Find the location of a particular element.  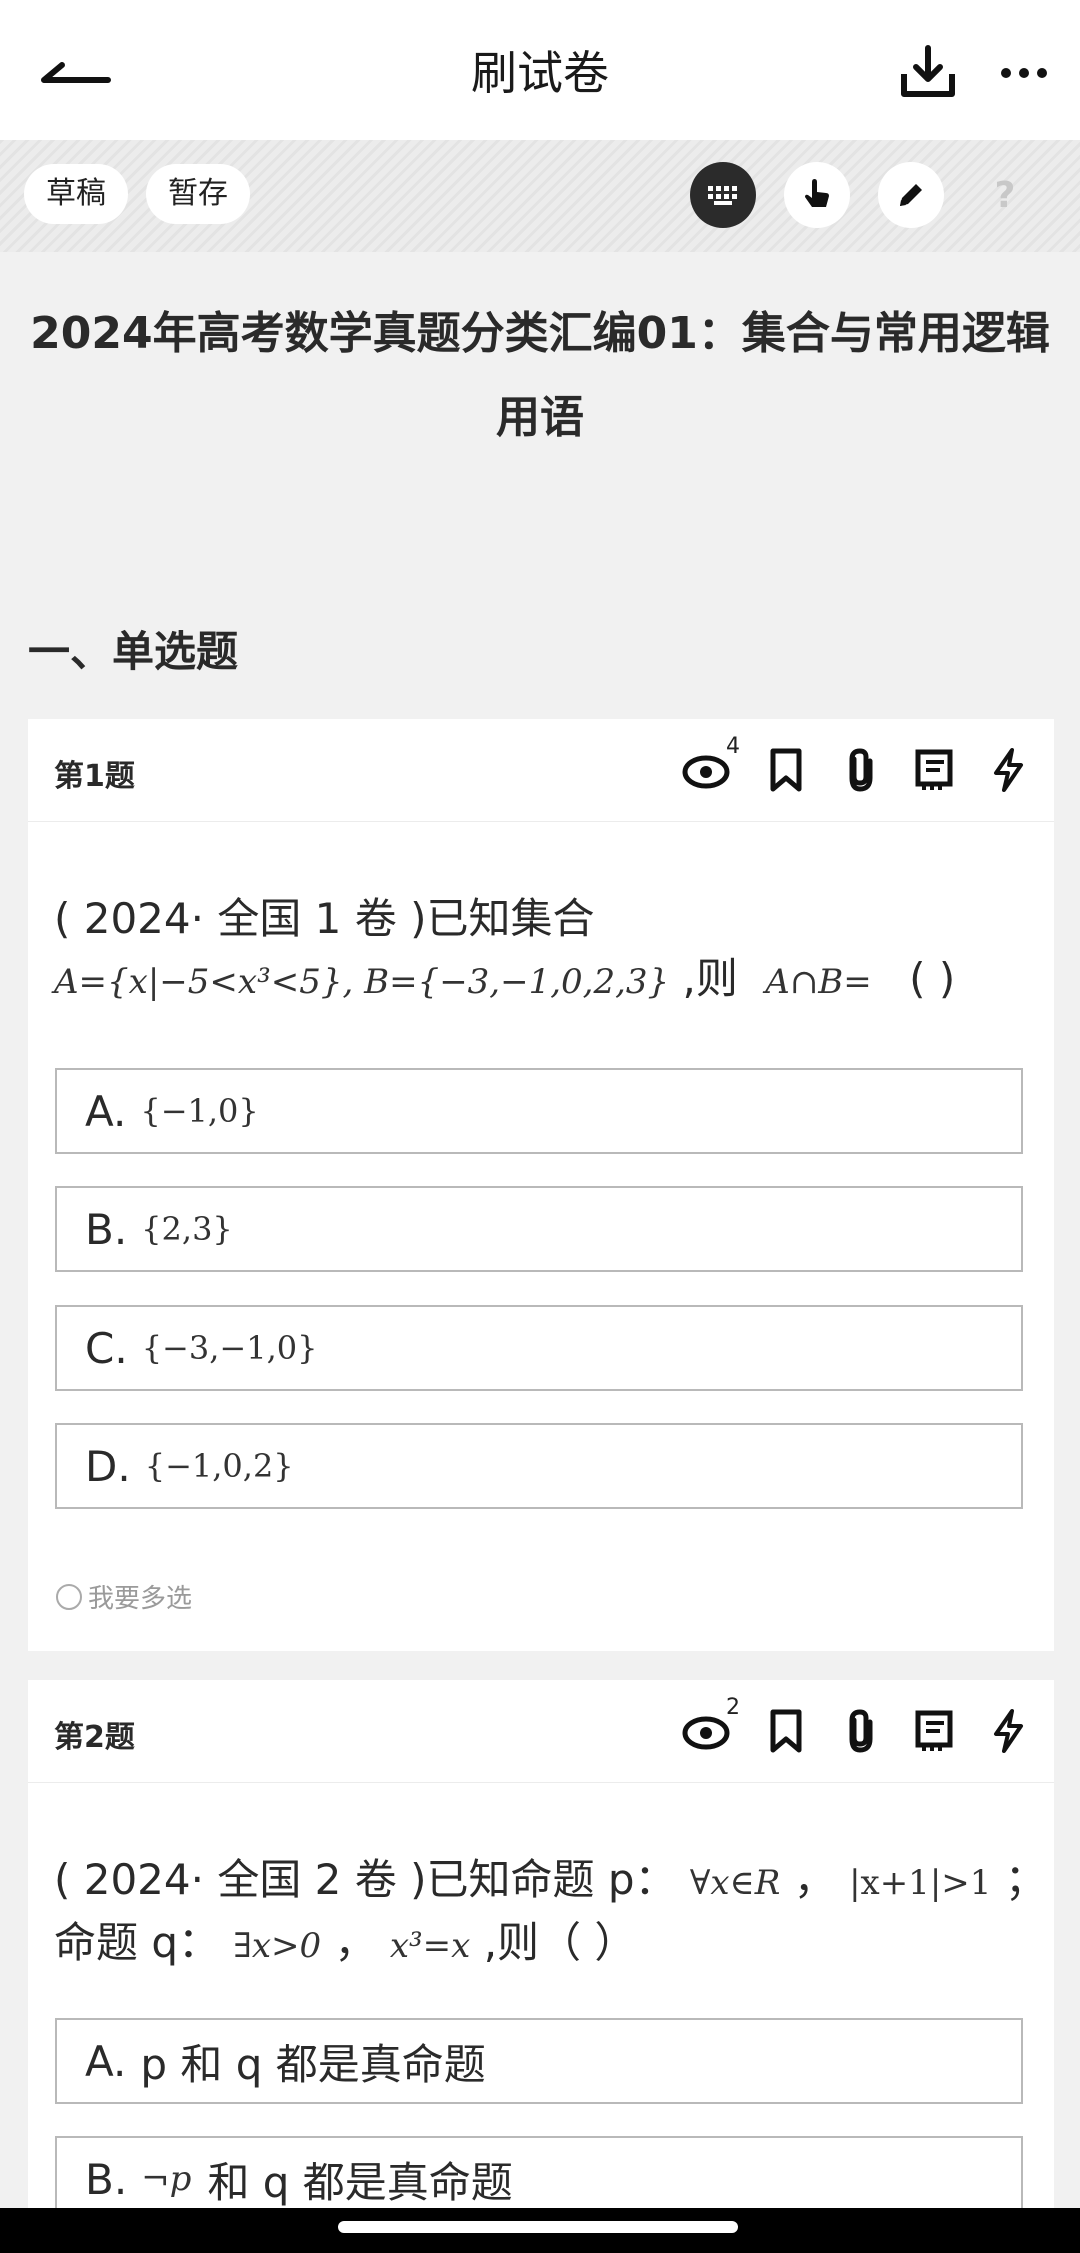

stem-formula-4: x³=x is located at coordinates (430, 1946).